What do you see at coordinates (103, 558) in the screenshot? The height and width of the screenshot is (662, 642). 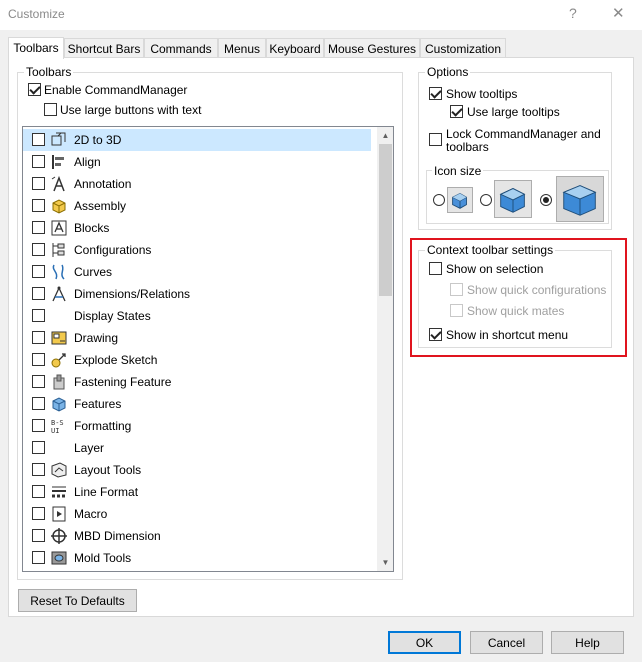 I see `list-item-label: Mold Tools` at bounding box center [103, 558].